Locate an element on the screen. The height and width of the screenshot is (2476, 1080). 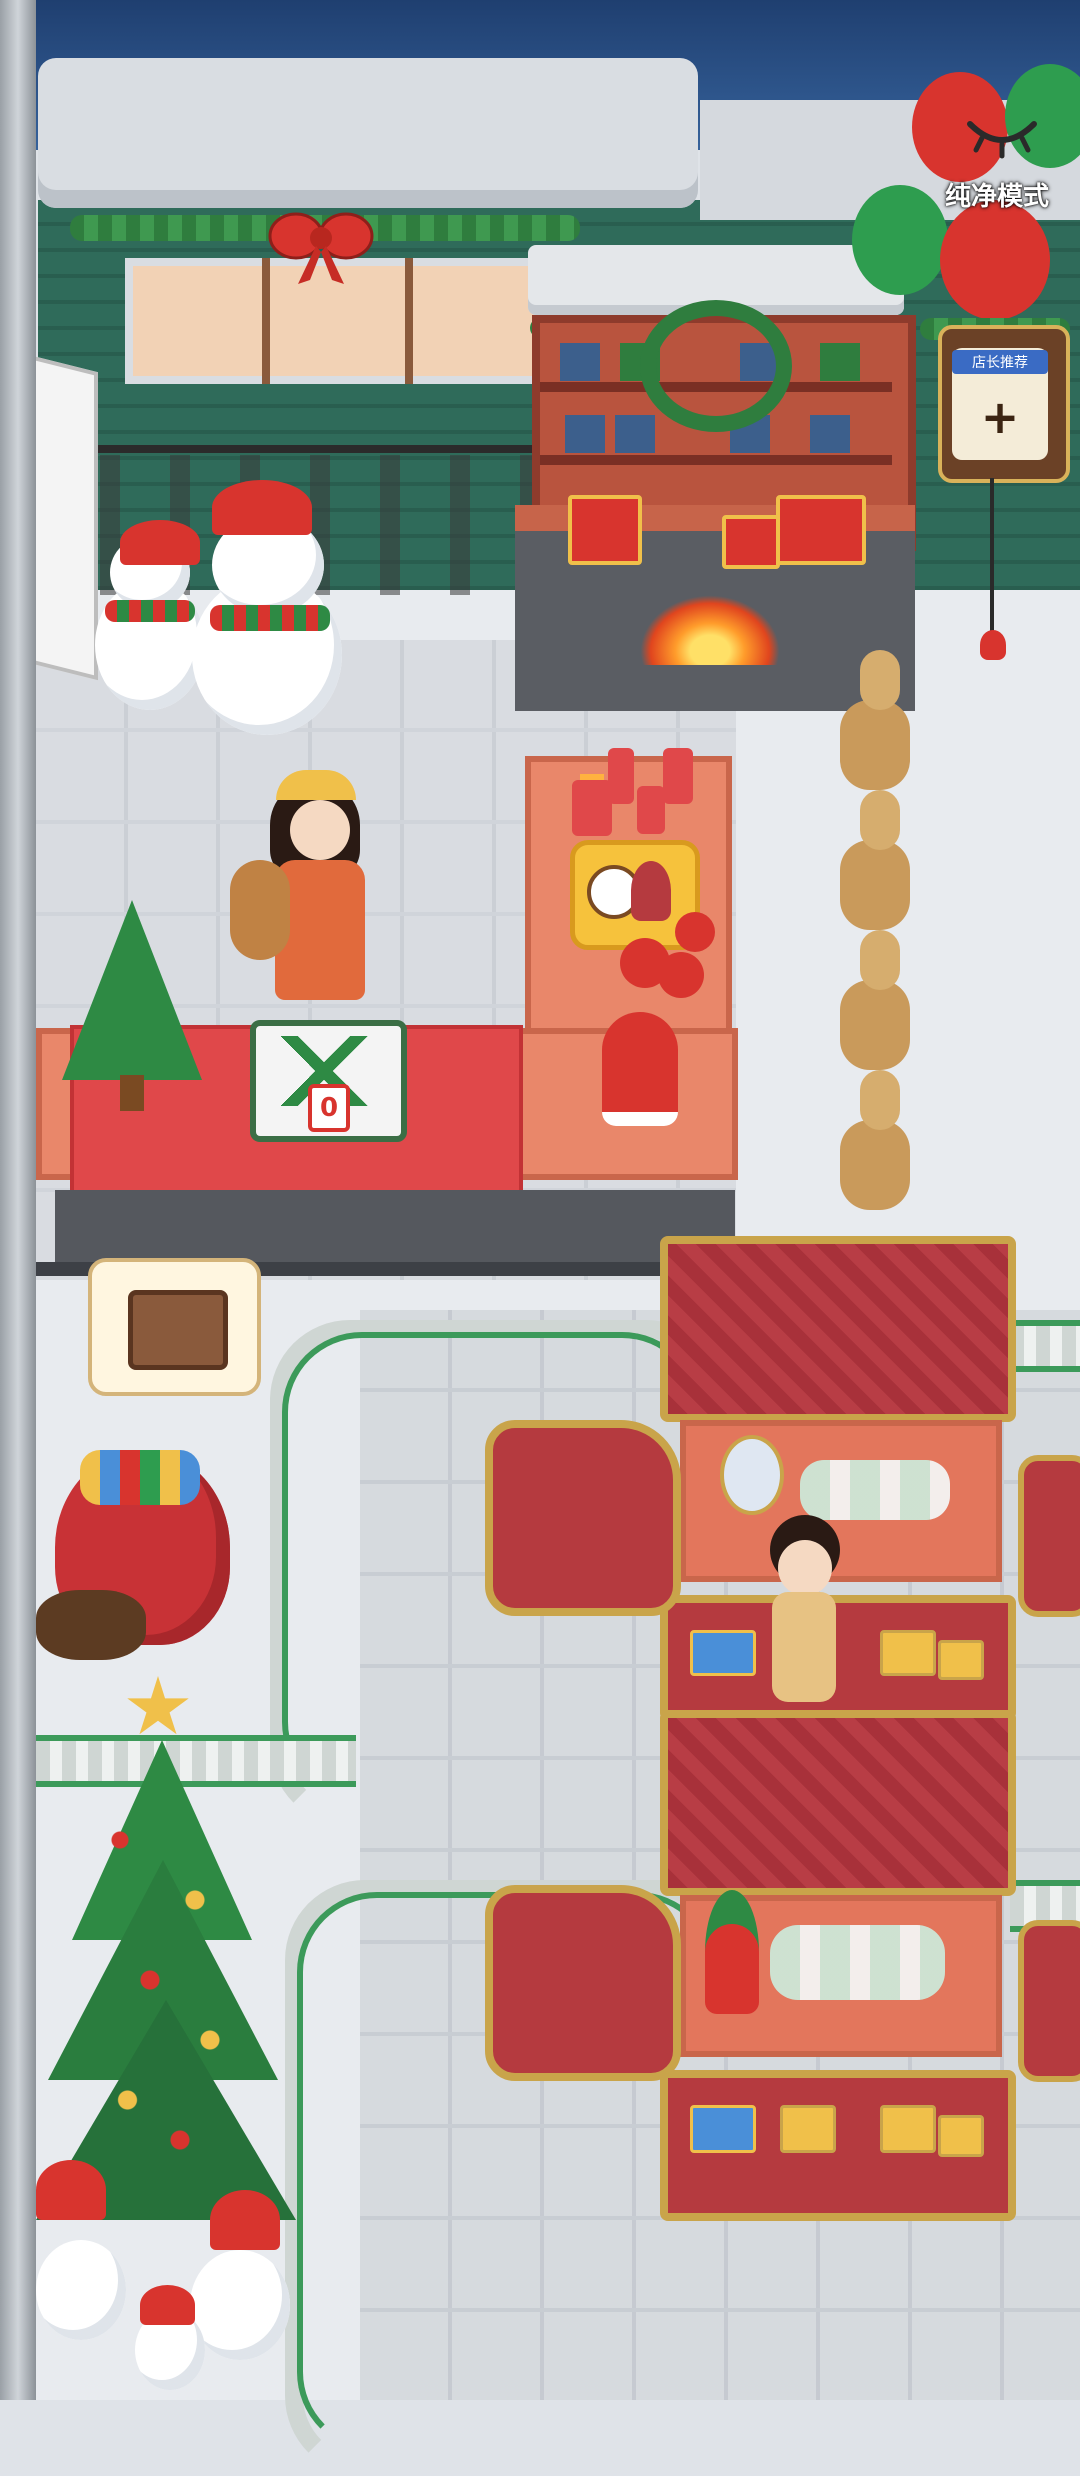
fire-icon is located at coordinates (710, 630).